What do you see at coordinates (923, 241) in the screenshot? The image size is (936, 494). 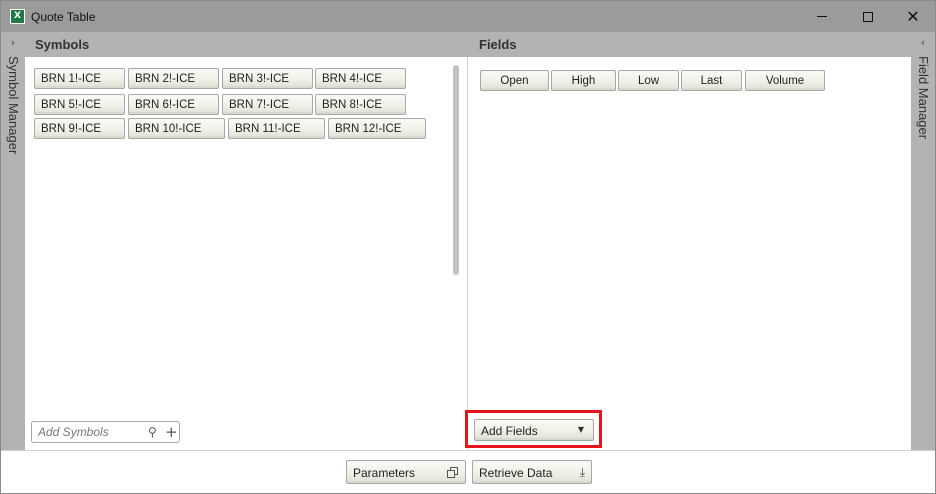 I see `field-manager-strip: ‹ Field Manager` at bounding box center [923, 241].